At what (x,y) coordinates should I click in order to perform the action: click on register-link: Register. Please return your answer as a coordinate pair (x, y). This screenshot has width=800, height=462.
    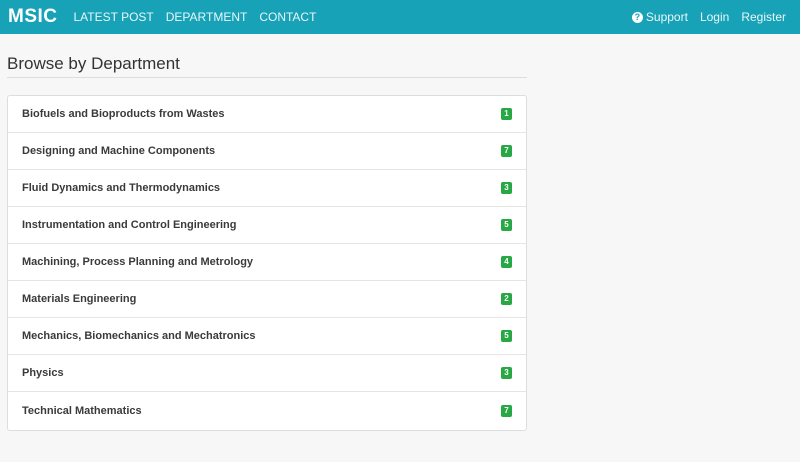
    Looking at the image, I should click on (763, 17).